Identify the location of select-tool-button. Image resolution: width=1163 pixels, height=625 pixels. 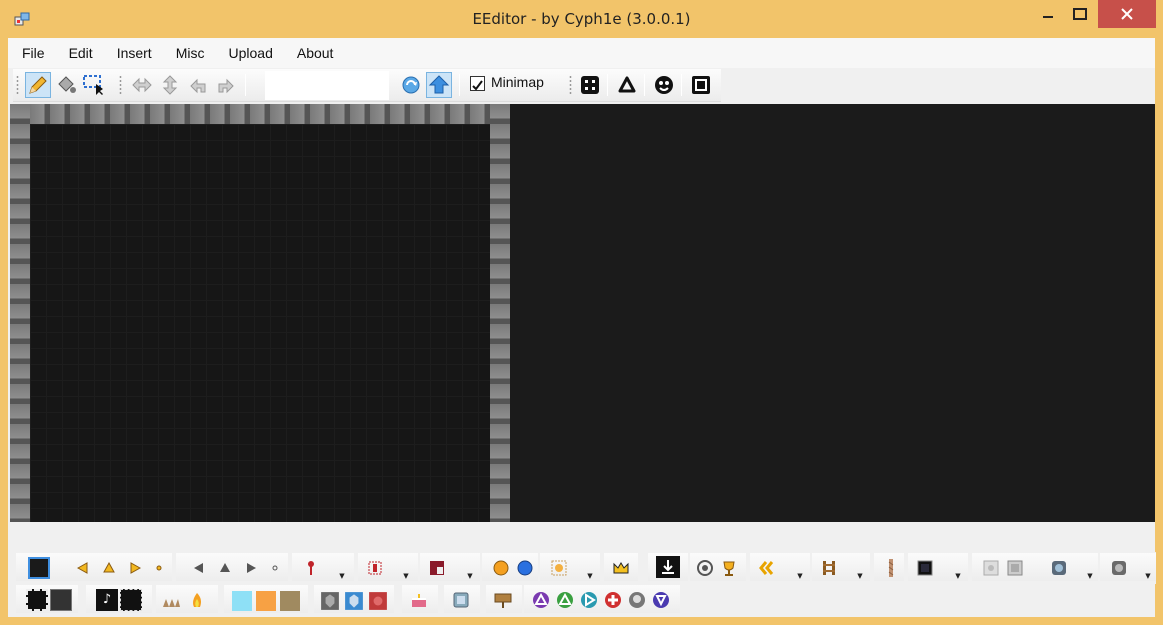
(94, 85).